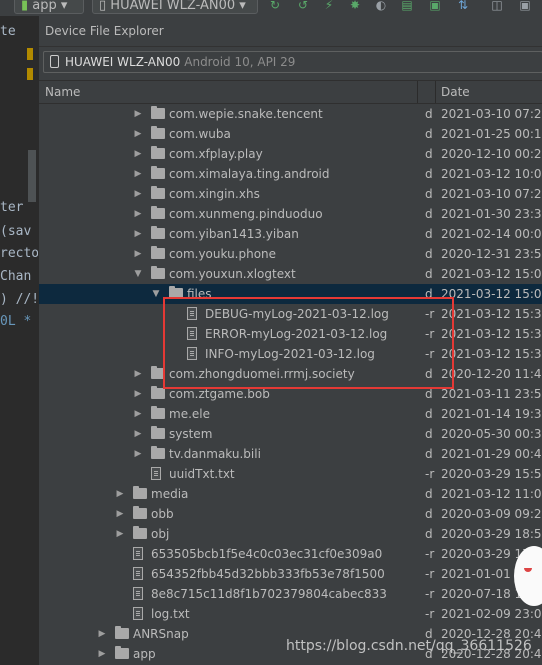 The width and height of the screenshot is (542, 665). I want to click on rerun-icon: ↻, so click(275, 6).